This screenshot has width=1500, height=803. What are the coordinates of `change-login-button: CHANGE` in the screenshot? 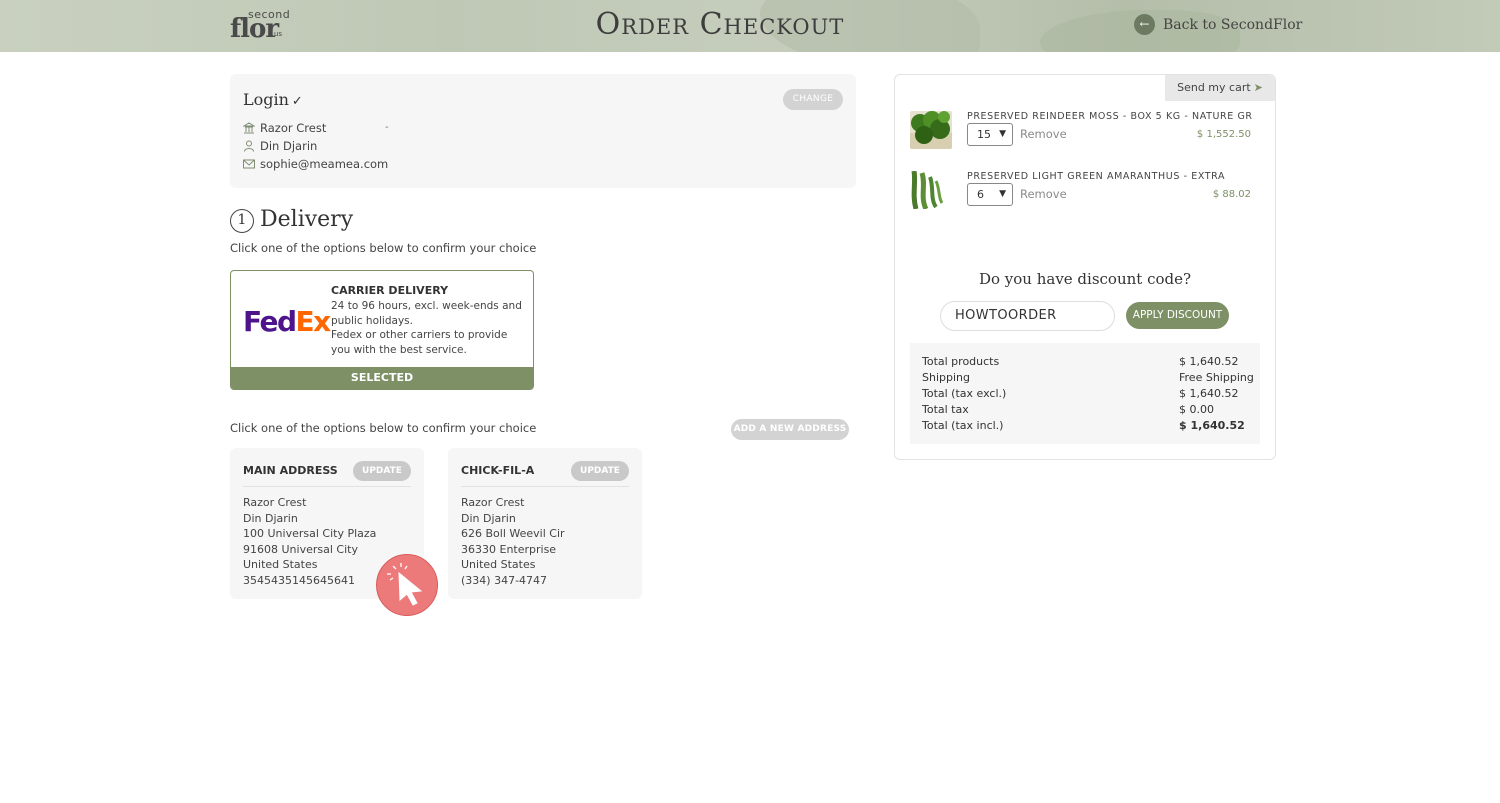 It's located at (813, 99).